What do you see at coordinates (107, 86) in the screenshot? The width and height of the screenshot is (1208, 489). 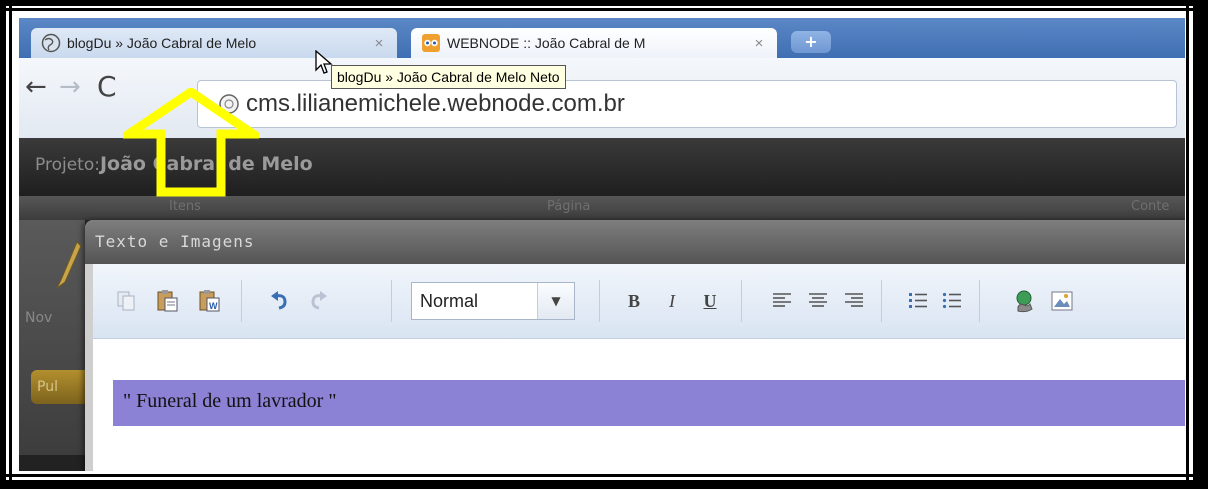 I see `reload-button: C` at bounding box center [107, 86].